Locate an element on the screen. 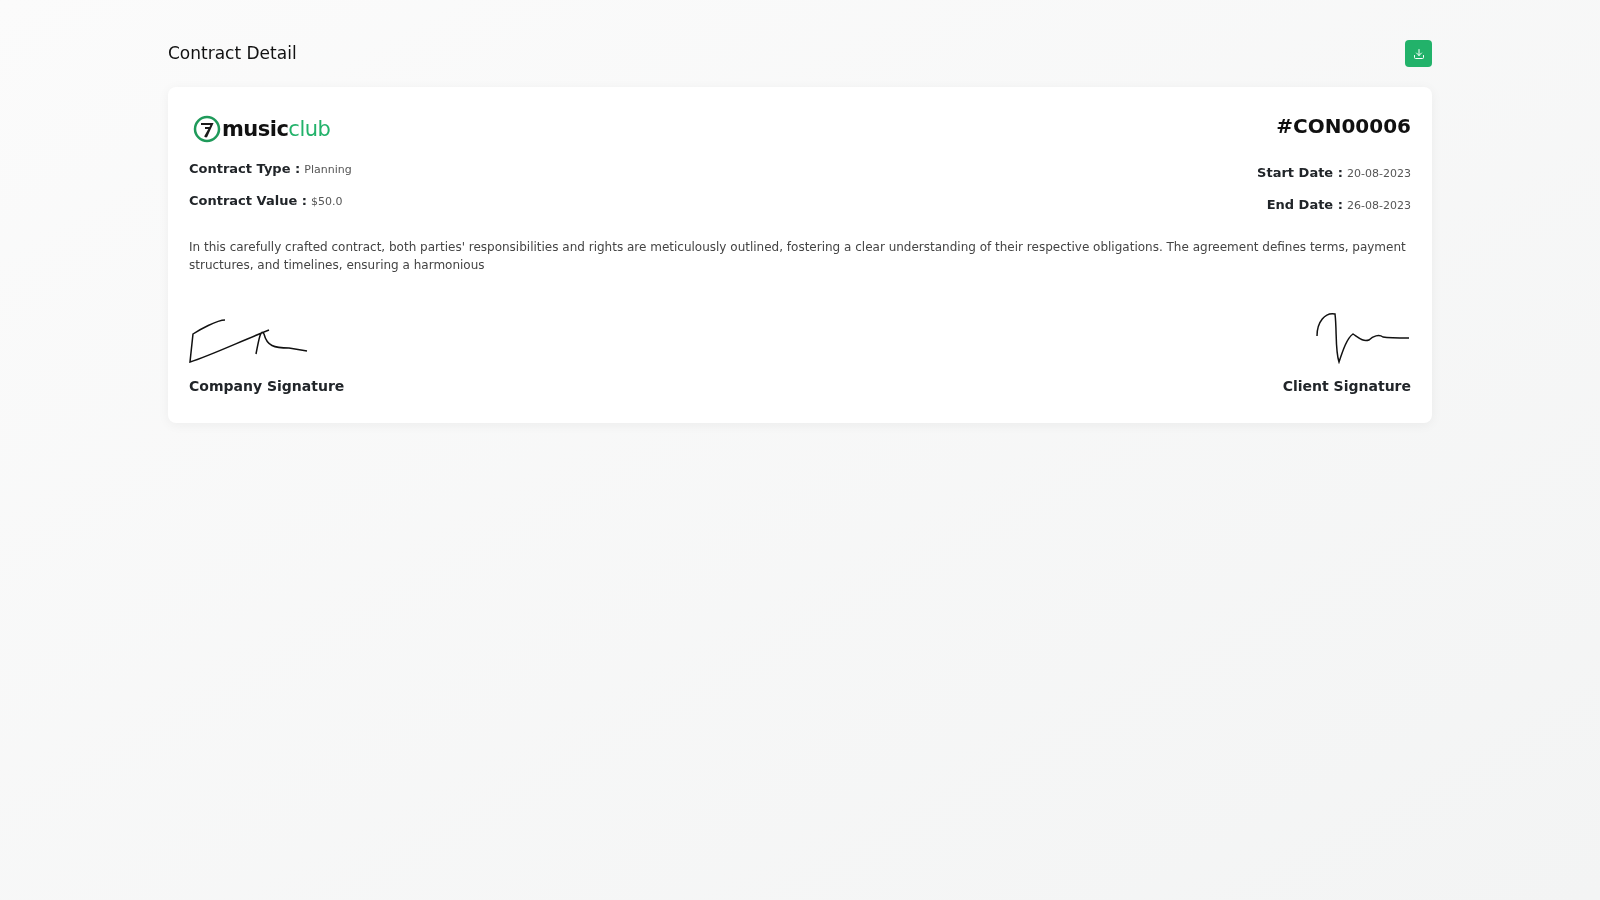 The image size is (1600, 900). logo-text: musicclub is located at coordinates (276, 129).